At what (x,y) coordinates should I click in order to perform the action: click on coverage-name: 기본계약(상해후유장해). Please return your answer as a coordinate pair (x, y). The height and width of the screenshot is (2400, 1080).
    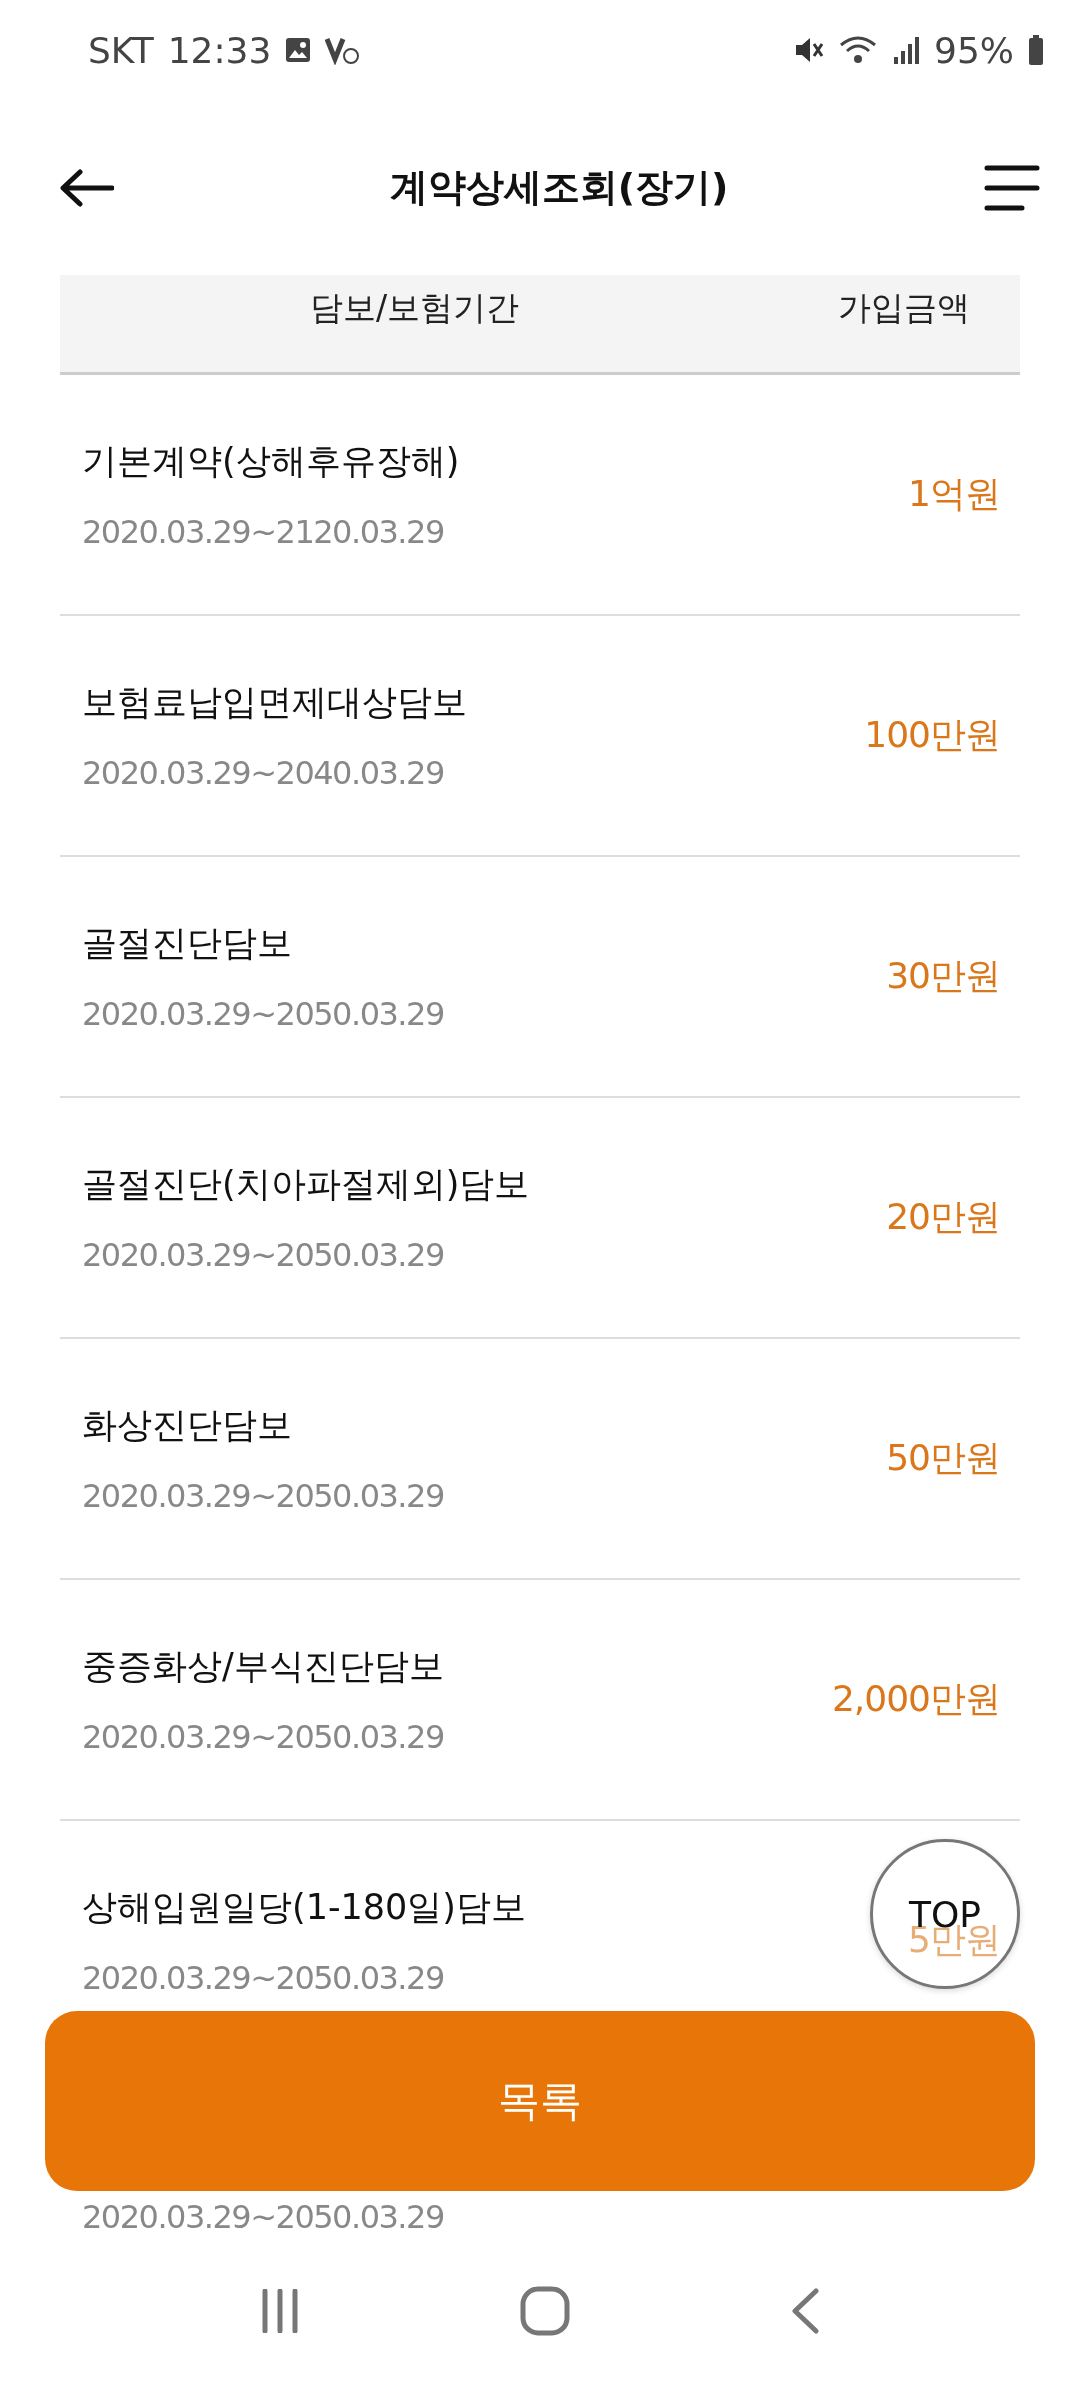
    Looking at the image, I should click on (271, 461).